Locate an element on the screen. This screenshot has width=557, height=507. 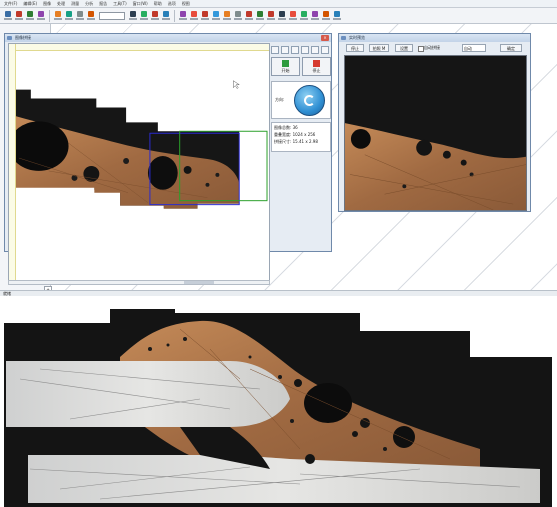
status-bar: 就绪 is located at coordinates (278, 293).